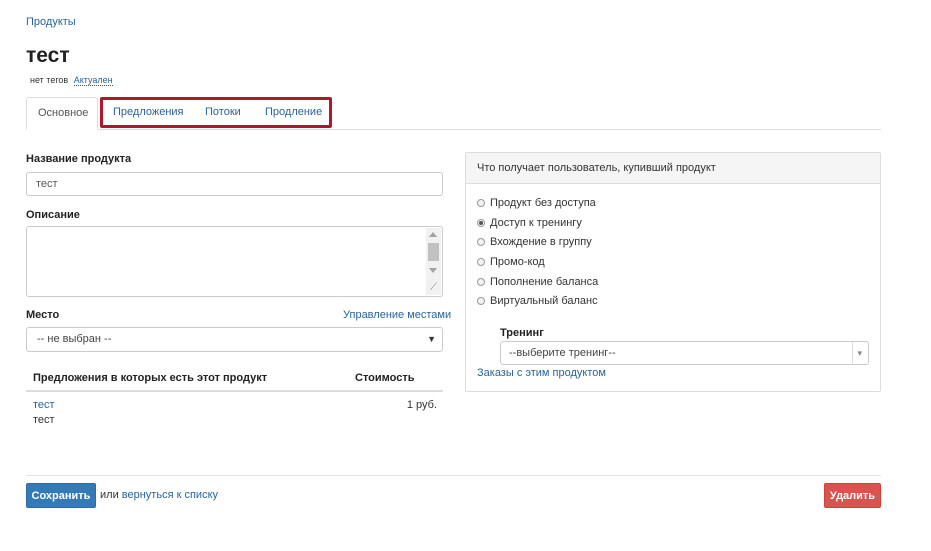 The height and width of the screenshot is (551, 931). What do you see at coordinates (234, 339) in the screenshot?
I see `place-select: -- не выбран -- ▼` at bounding box center [234, 339].